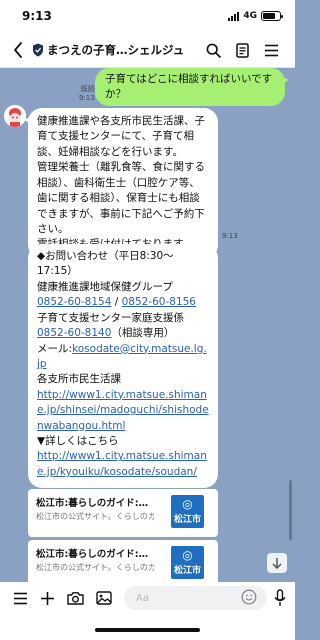 This screenshot has height=640, width=320. What do you see at coordinates (147, 630) in the screenshot?
I see `home-indicator` at bounding box center [147, 630].